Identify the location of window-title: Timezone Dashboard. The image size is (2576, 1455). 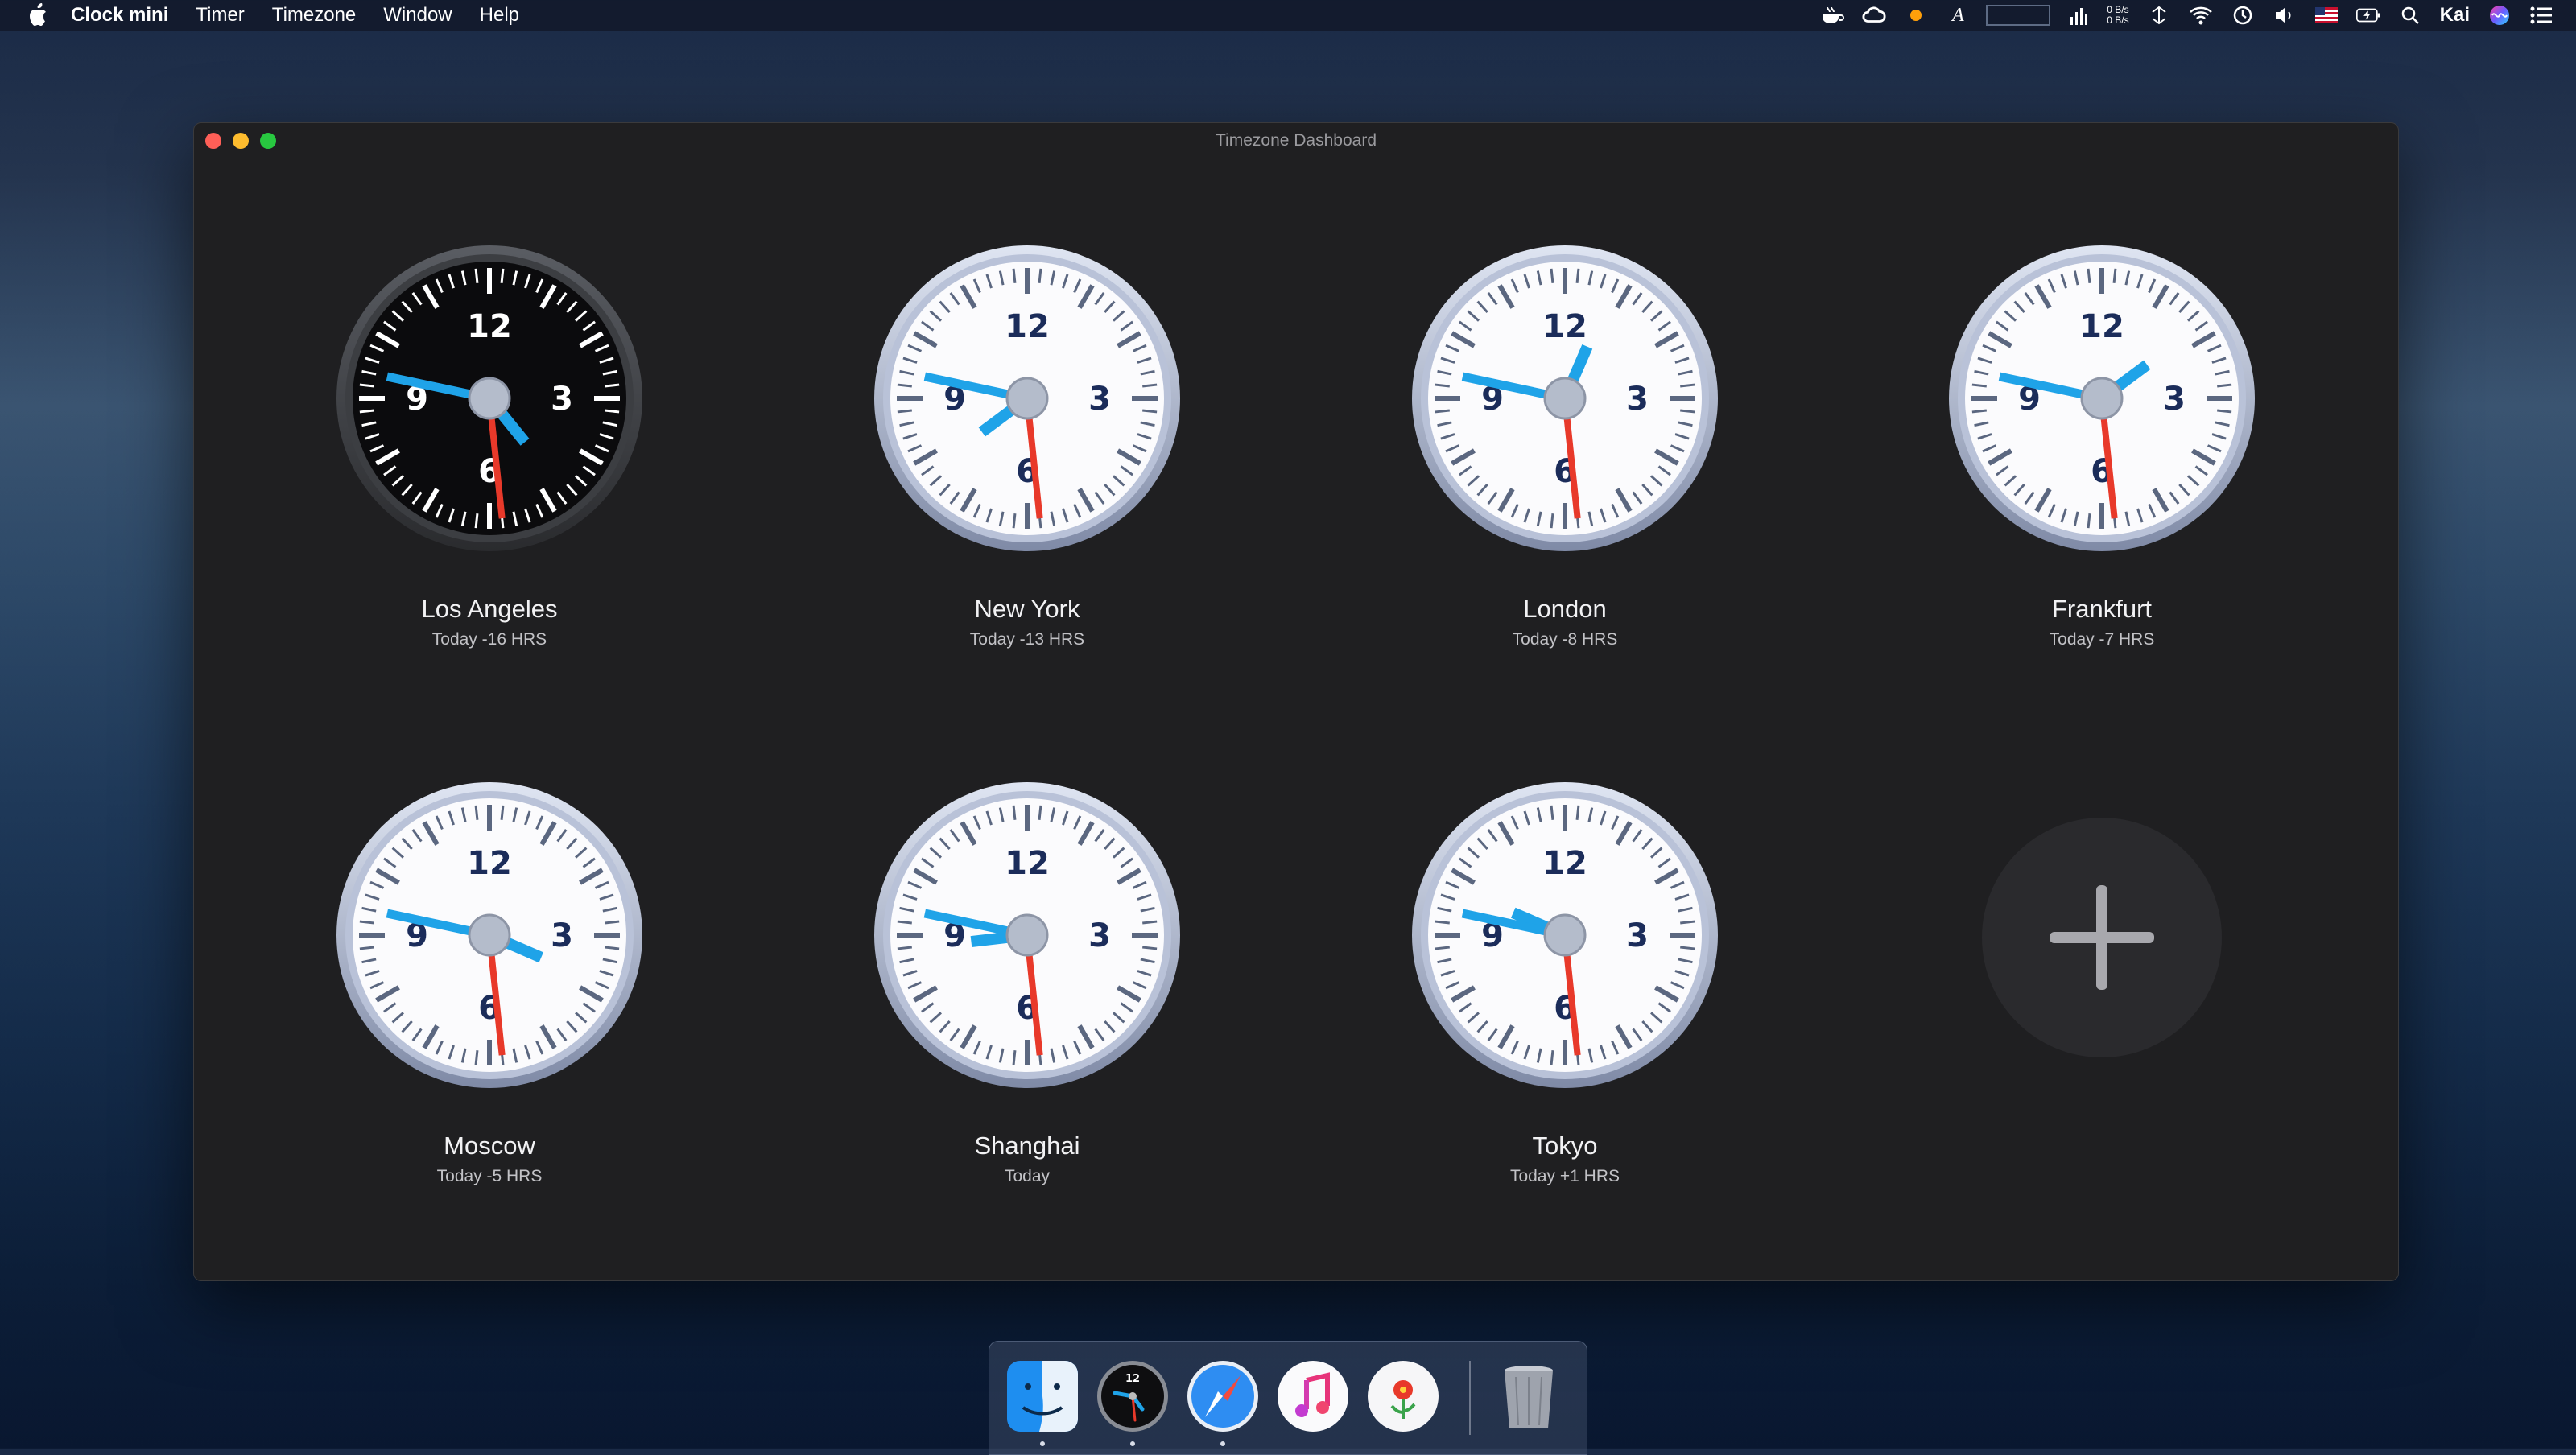
(1296, 140).